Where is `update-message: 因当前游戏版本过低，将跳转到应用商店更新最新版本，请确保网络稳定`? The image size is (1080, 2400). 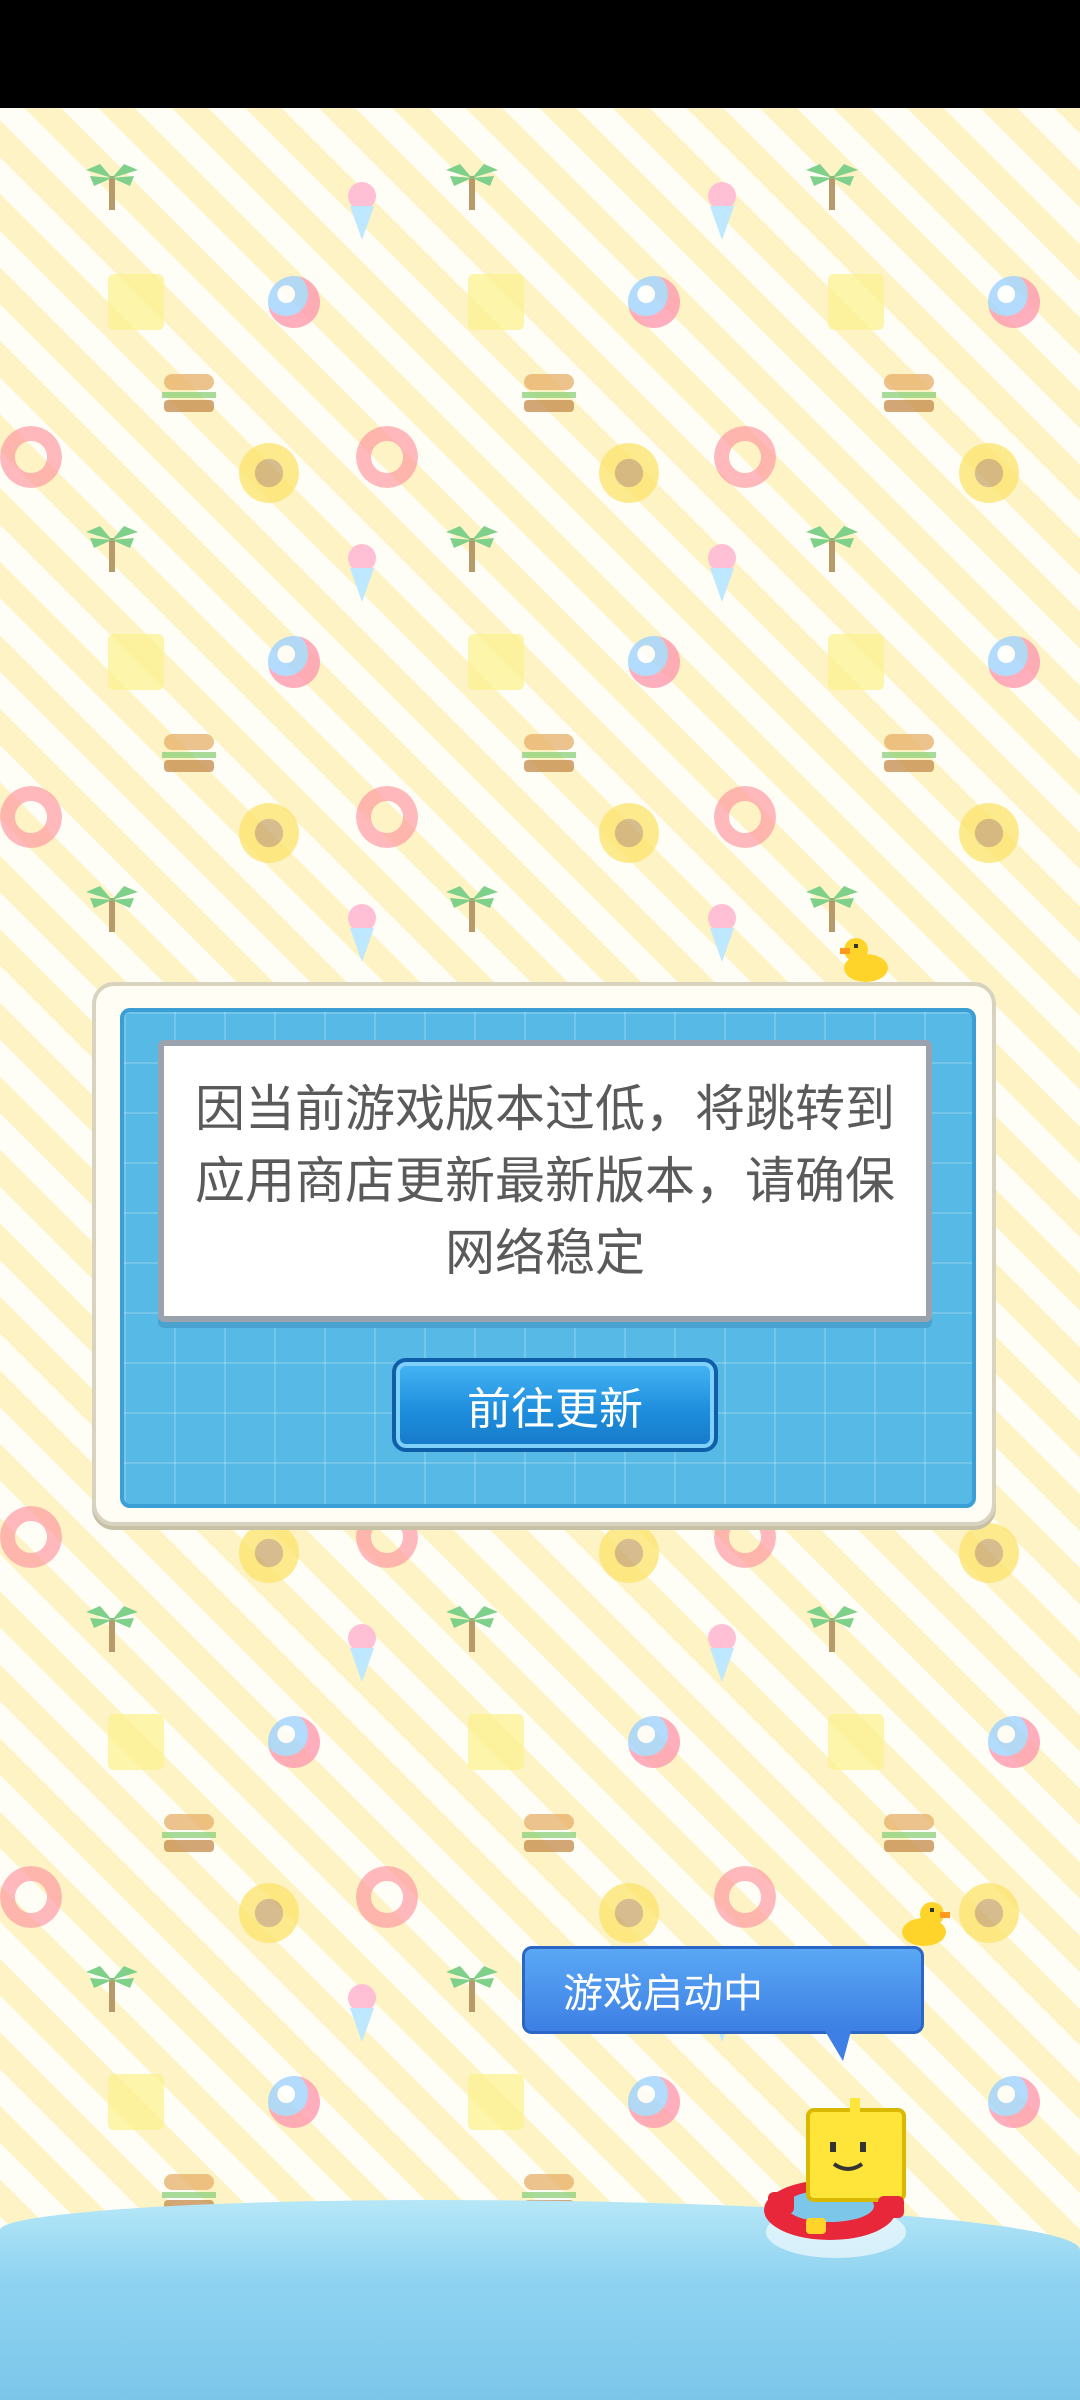
update-message: 因当前游戏版本过低，将跳转到应用商店更新最新版本，请确保网络稳定 is located at coordinates (545, 1181).